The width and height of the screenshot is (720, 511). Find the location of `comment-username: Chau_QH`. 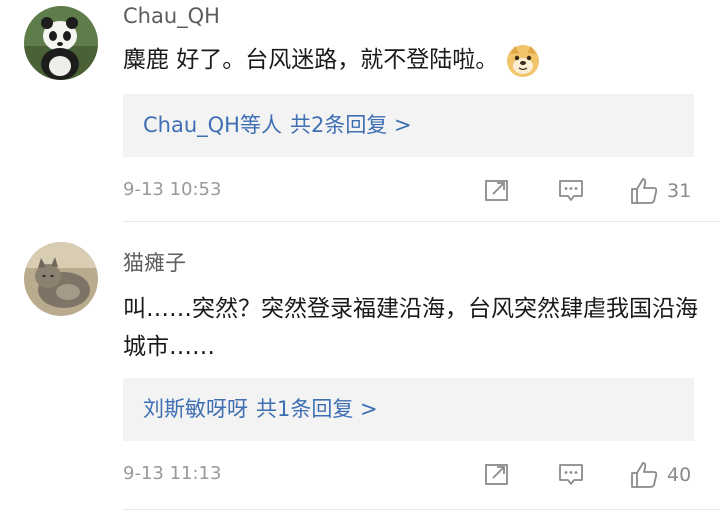

comment-username: Chau_QH is located at coordinates (171, 16).